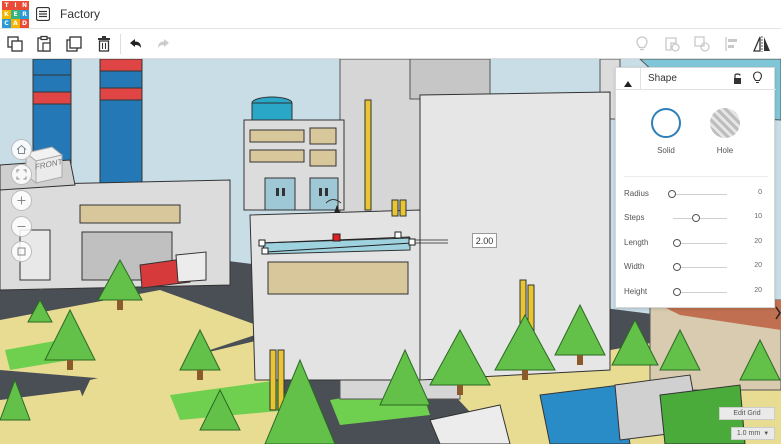 The image size is (781, 444). I want to click on logo-letter: C, so click(6, 23).